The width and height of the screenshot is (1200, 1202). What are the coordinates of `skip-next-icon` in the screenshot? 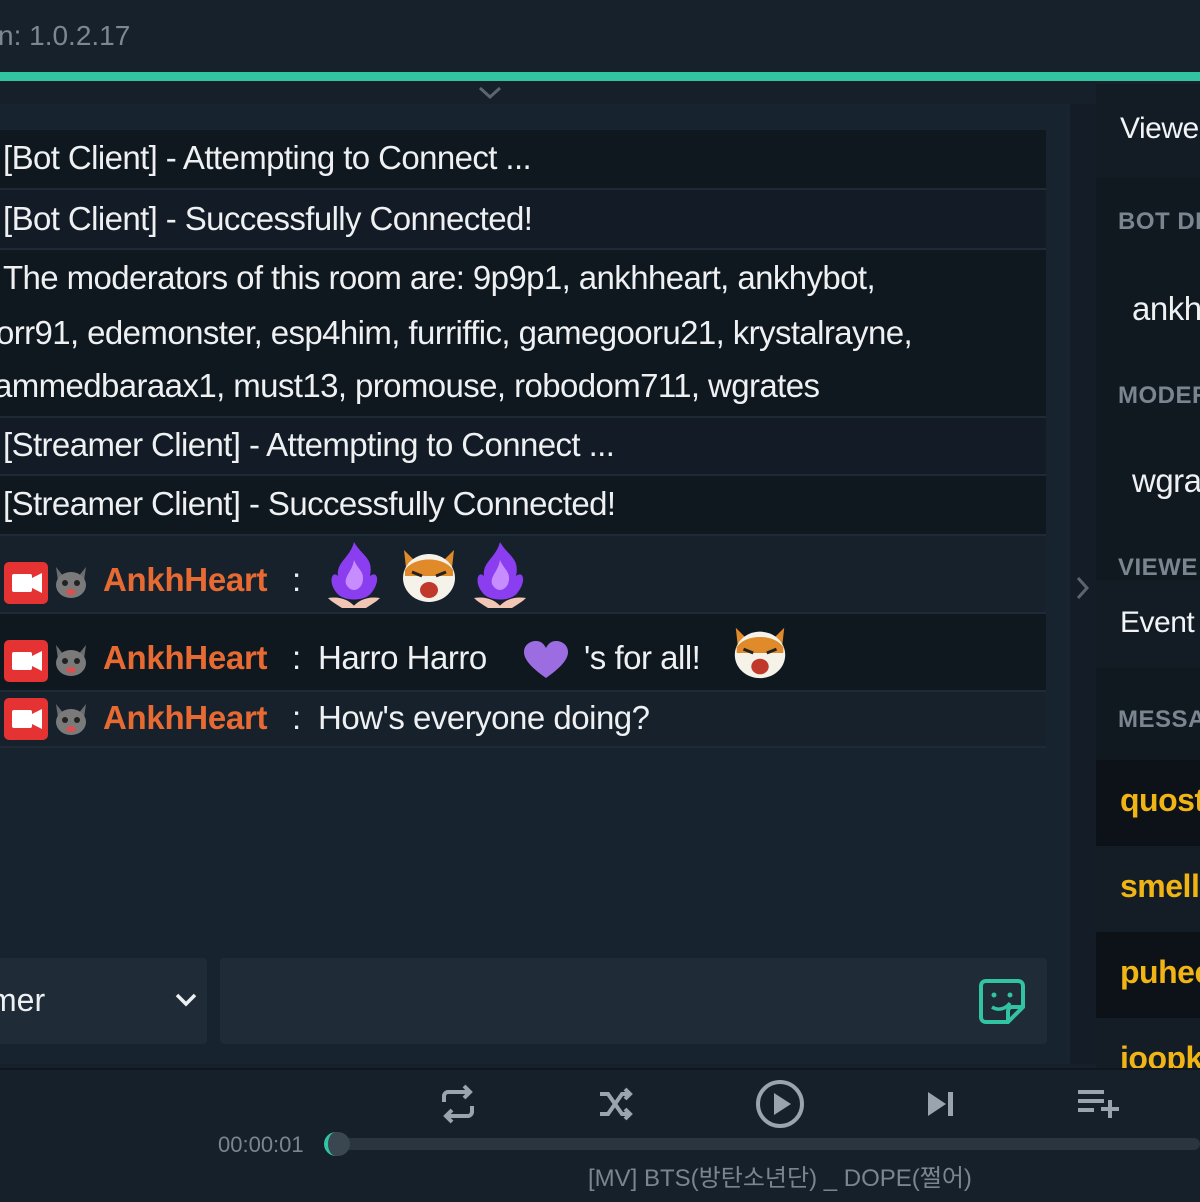 It's located at (940, 1104).